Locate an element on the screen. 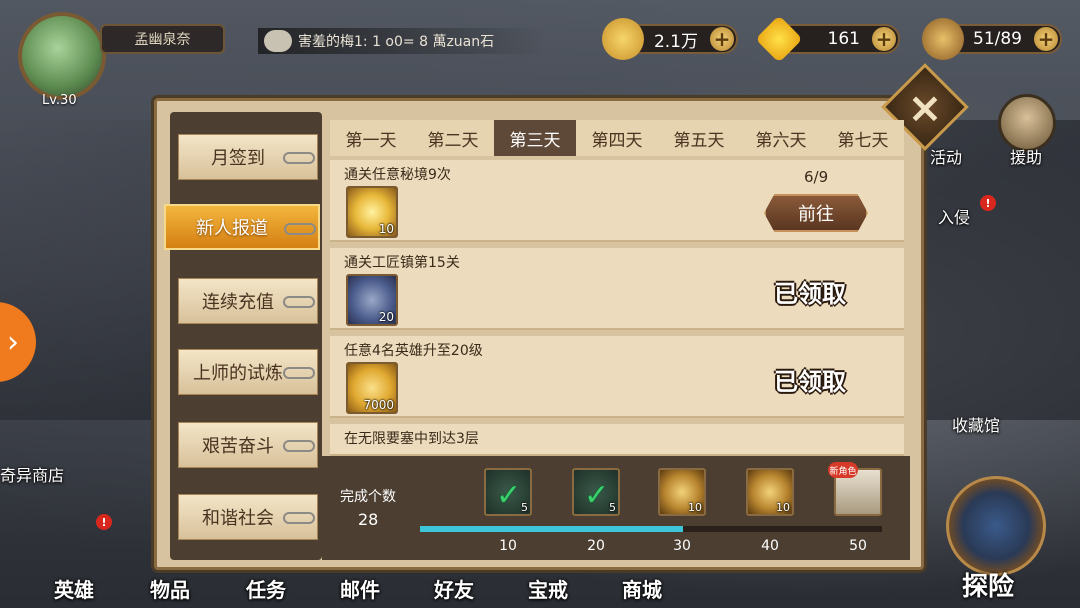 The height and width of the screenshot is (608, 1080). stamina-resource: 51/89 + is located at coordinates (992, 39).